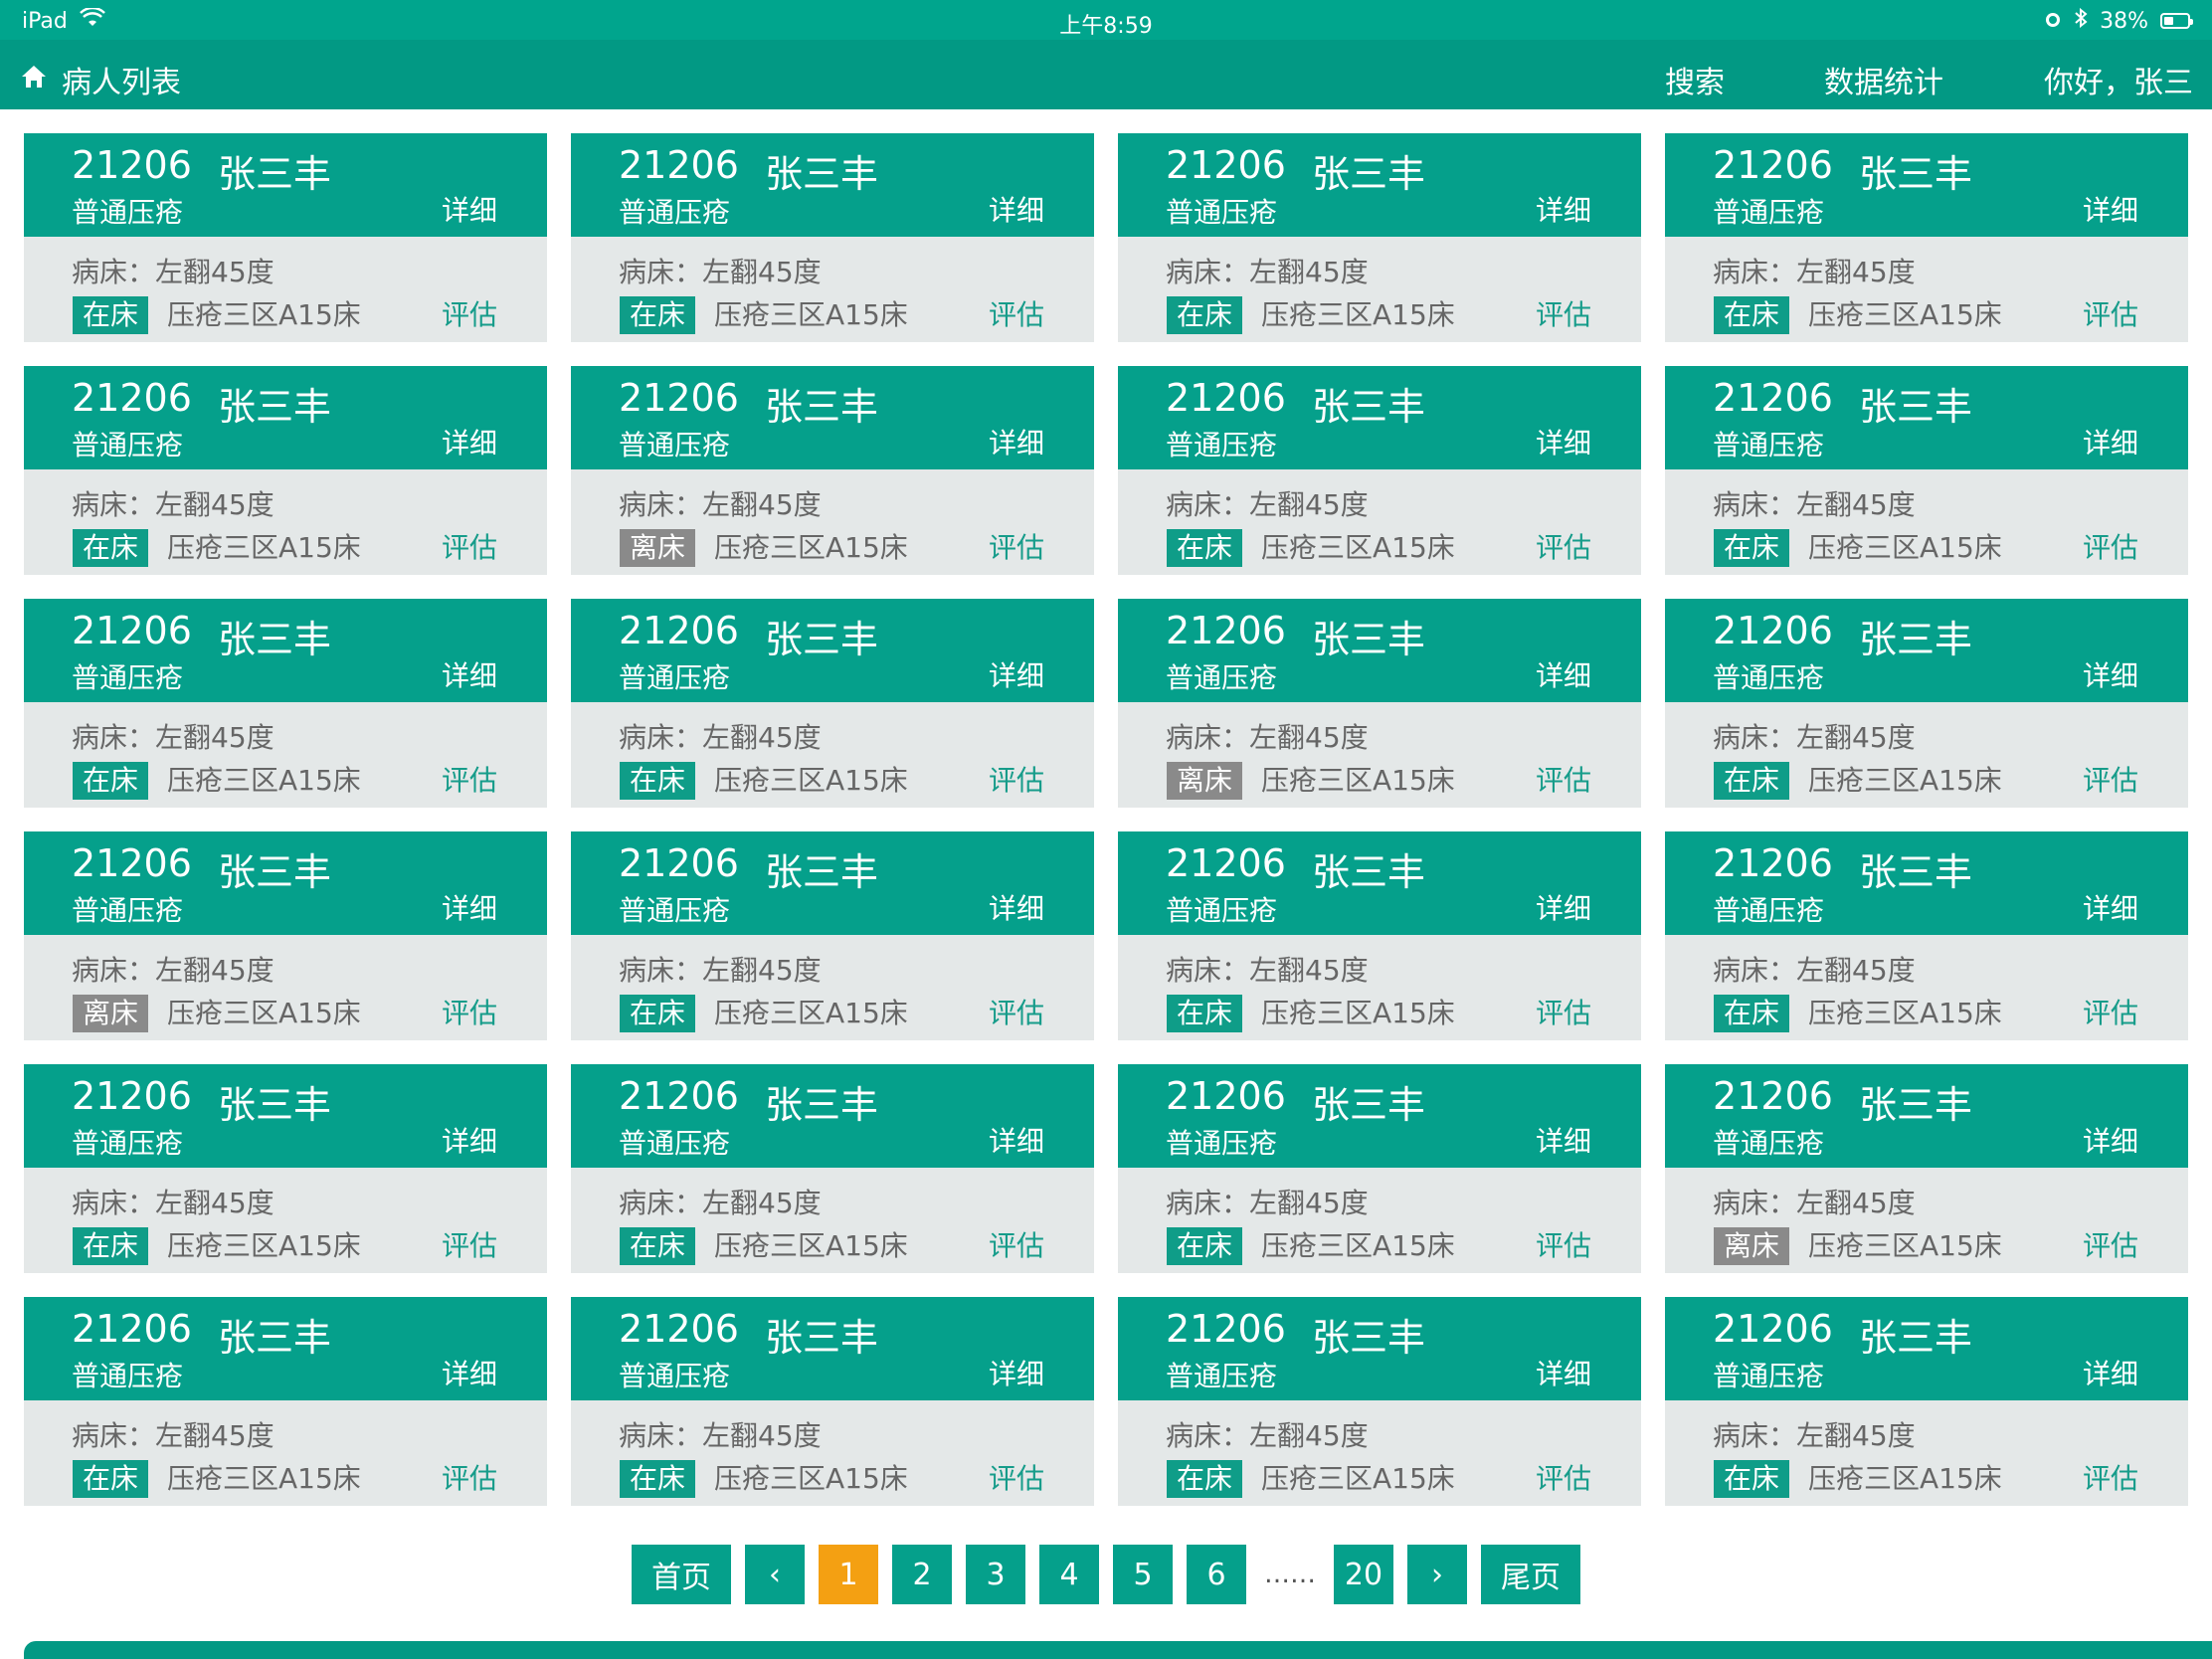 This screenshot has width=2212, height=1659. What do you see at coordinates (995, 1574) in the screenshot?
I see `page-button-3: 3` at bounding box center [995, 1574].